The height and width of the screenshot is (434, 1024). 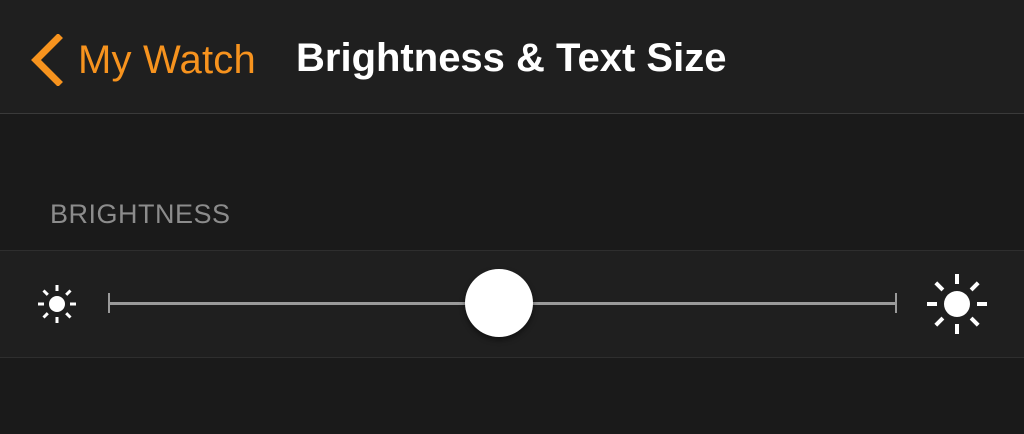 What do you see at coordinates (499, 303) in the screenshot?
I see `brightness-slider-thumb` at bounding box center [499, 303].